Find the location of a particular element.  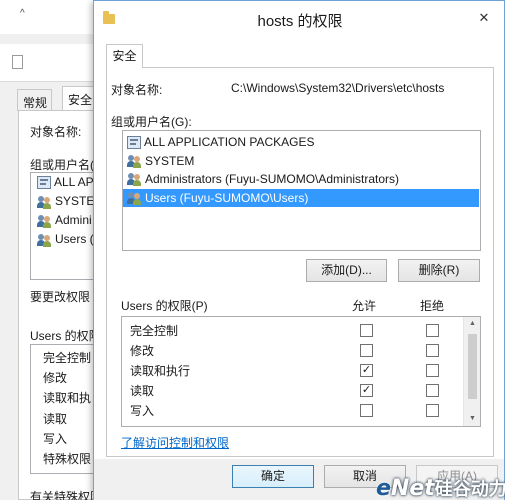

permission-name: 修改 is located at coordinates (142, 351).